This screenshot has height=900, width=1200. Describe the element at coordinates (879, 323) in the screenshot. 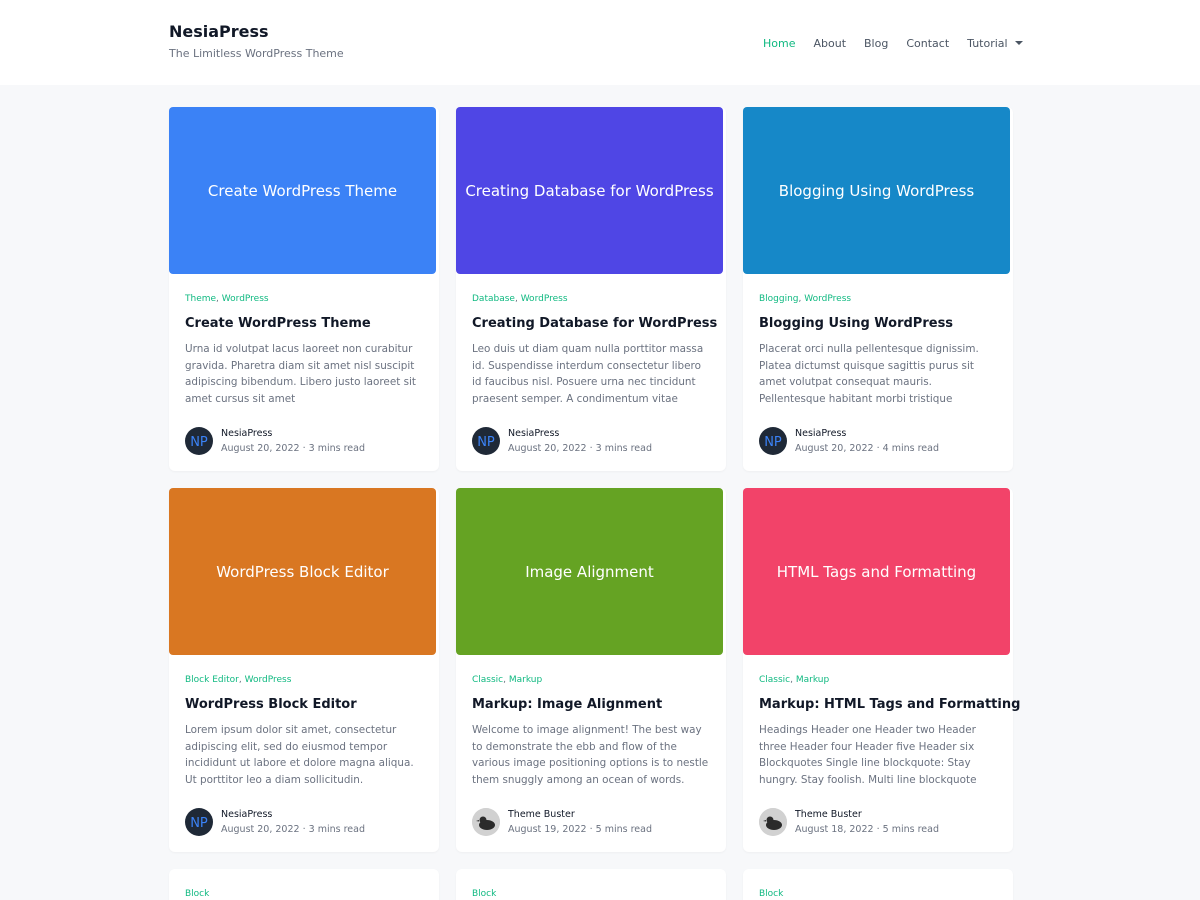

I see `post-title: Blogging Using WordPress` at that location.